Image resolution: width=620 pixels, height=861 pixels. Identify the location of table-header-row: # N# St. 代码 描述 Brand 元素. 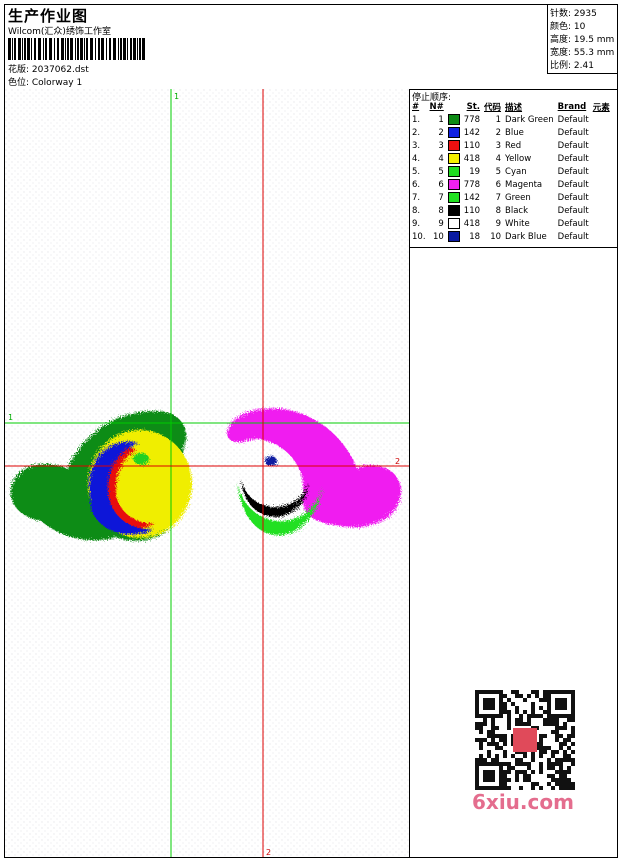
(511, 107).